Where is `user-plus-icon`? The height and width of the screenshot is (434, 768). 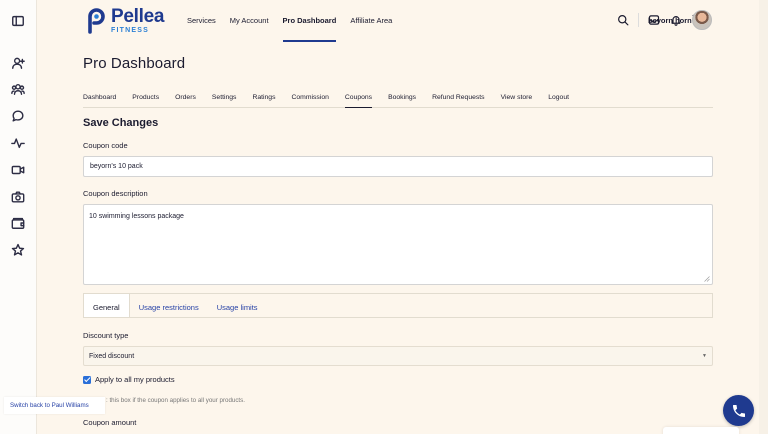
user-plus-icon is located at coordinates (18, 63).